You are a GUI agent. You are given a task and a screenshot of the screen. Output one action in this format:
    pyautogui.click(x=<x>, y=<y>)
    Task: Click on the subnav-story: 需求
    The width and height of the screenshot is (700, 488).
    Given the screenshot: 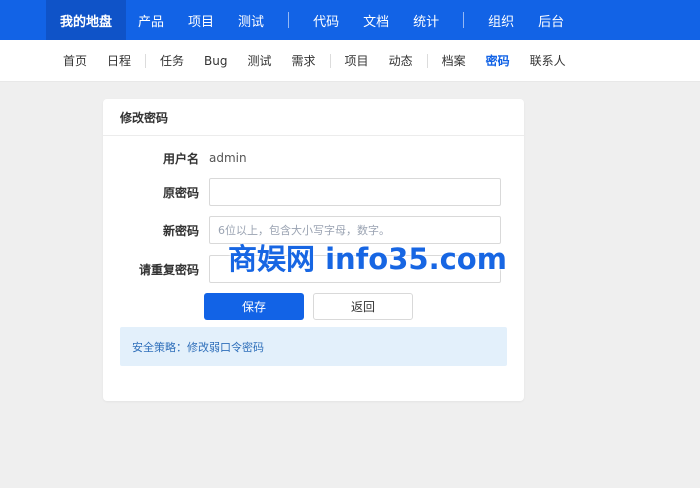 What is the action you would take?
    pyautogui.click(x=304, y=60)
    